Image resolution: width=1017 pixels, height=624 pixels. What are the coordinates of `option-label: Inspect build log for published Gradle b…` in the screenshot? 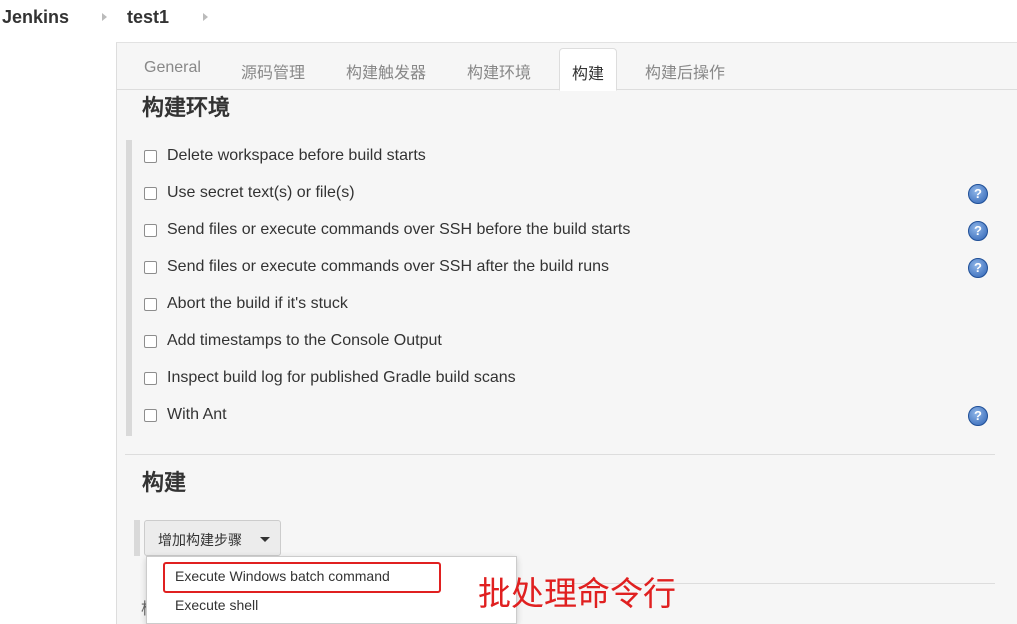 It's located at (341, 377).